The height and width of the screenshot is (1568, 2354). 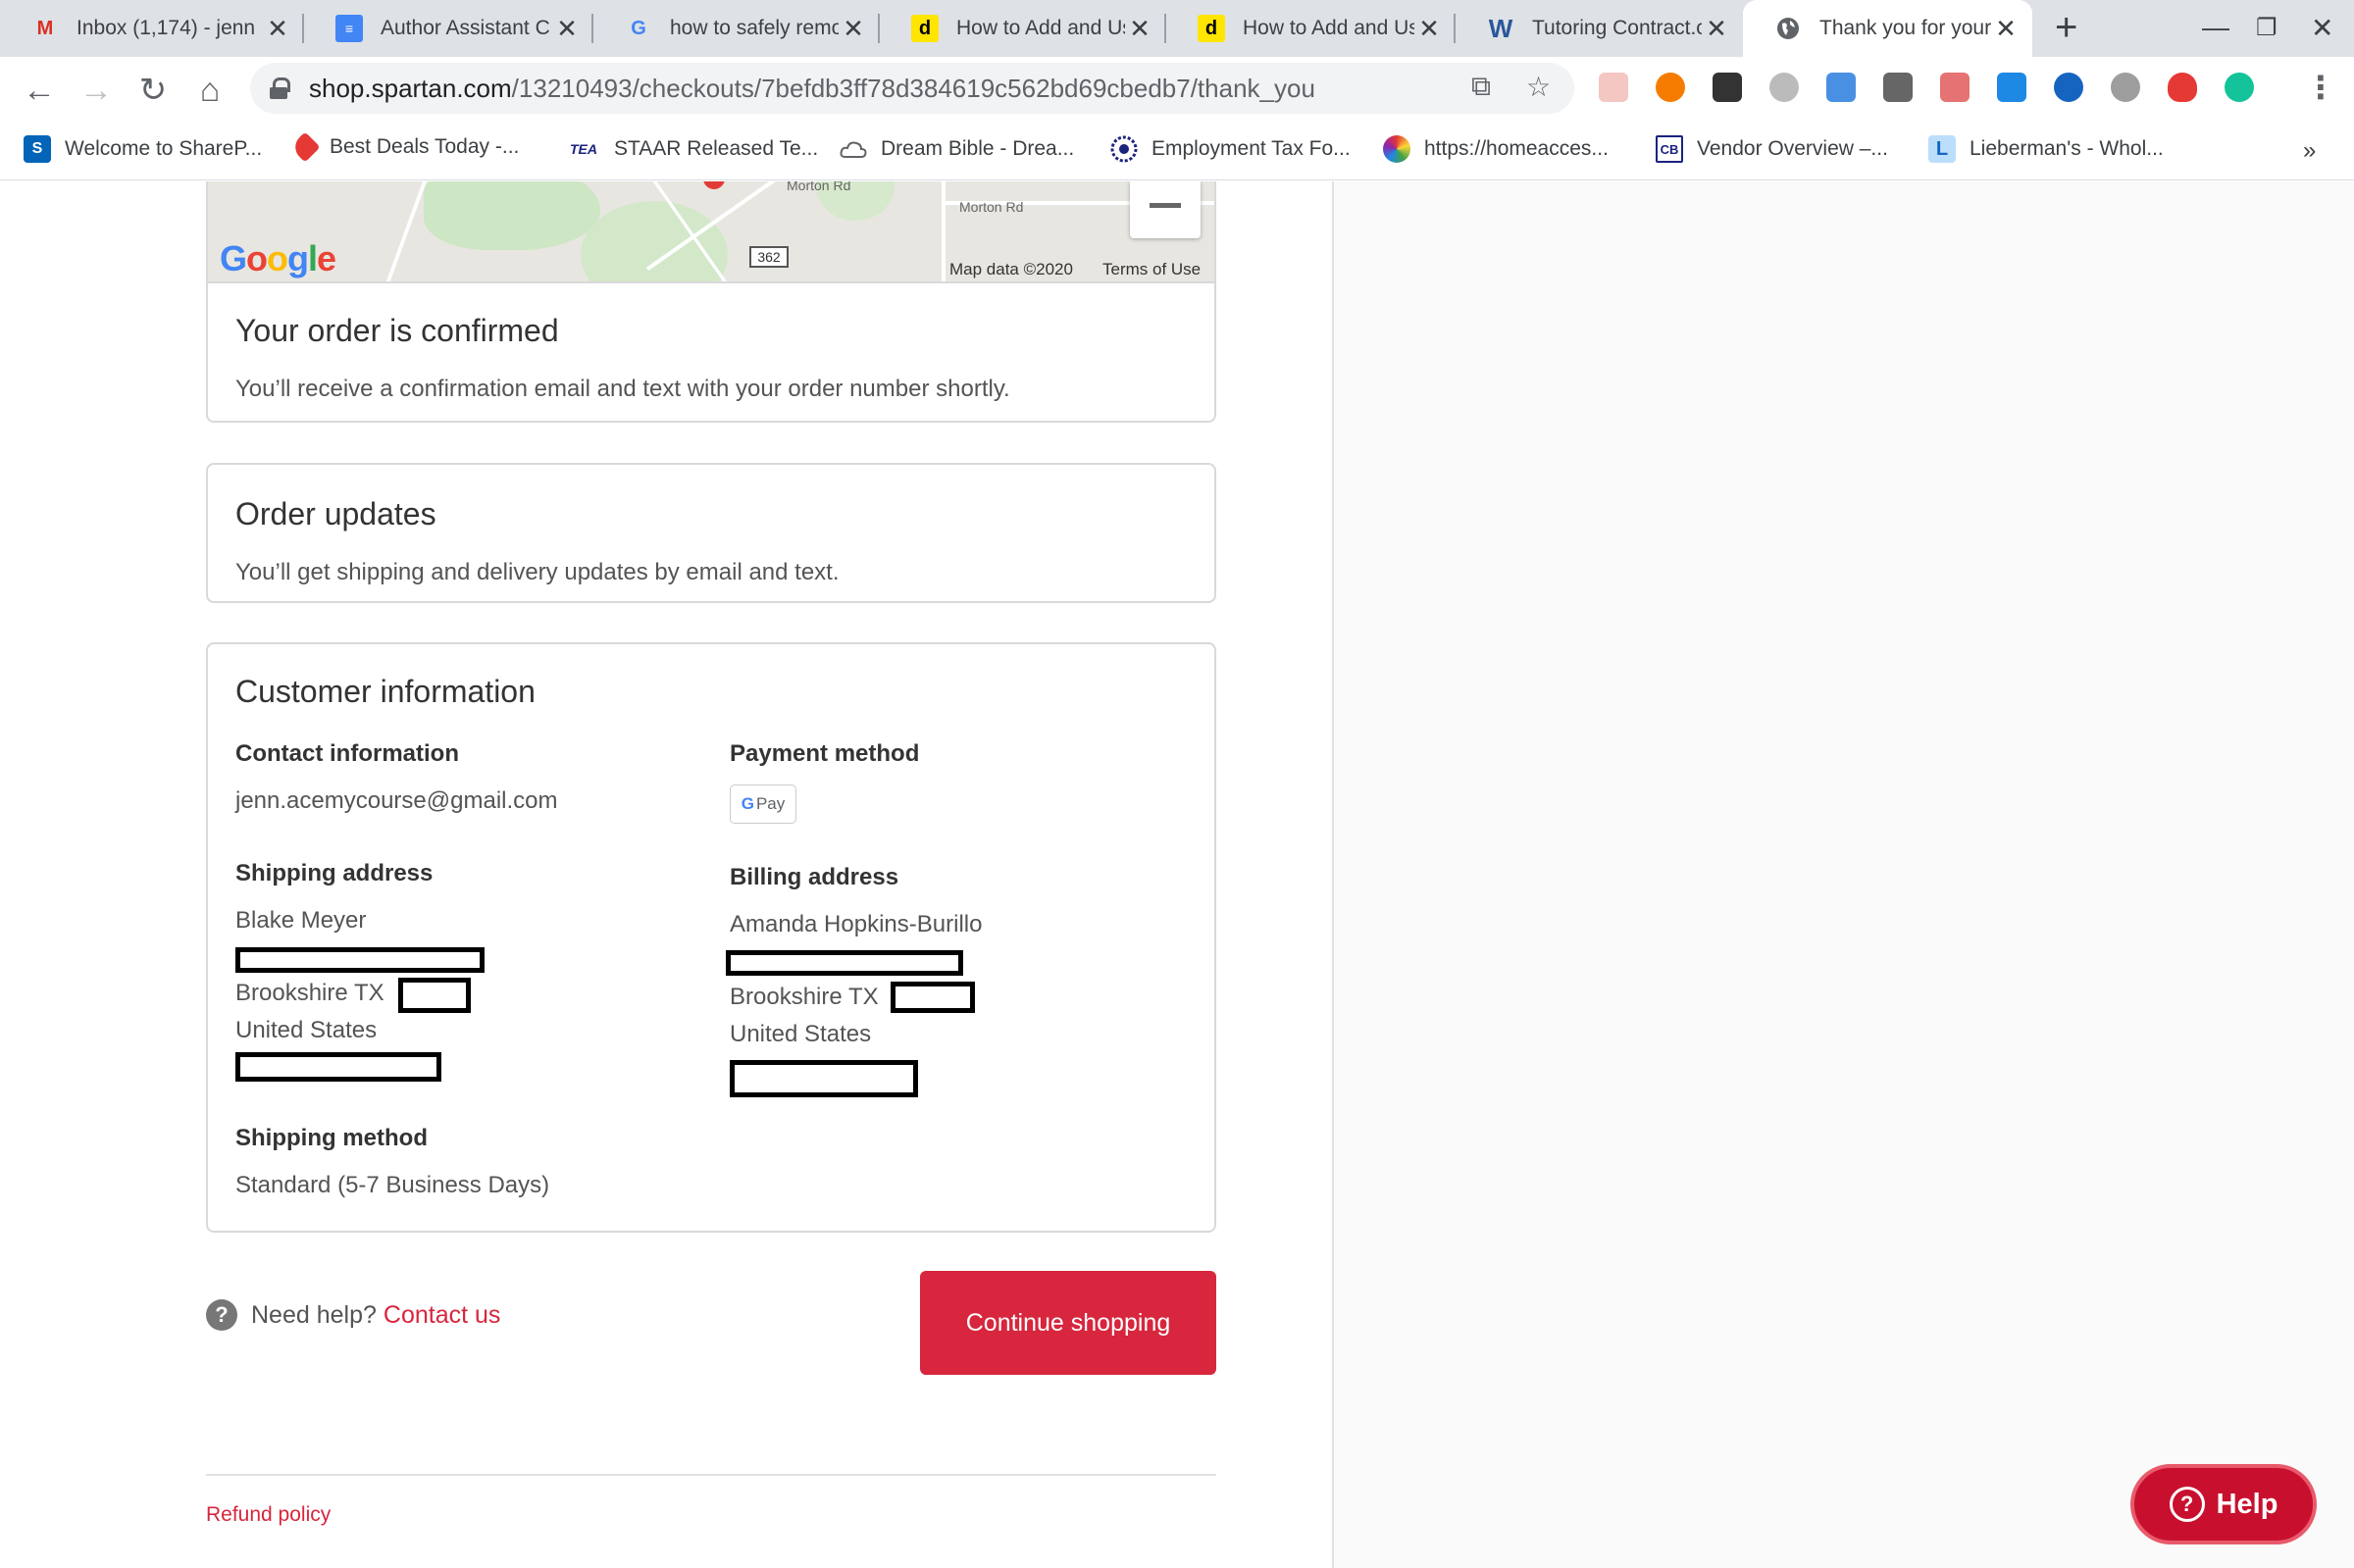 I want to click on tag-icon, so click(x=305, y=147).